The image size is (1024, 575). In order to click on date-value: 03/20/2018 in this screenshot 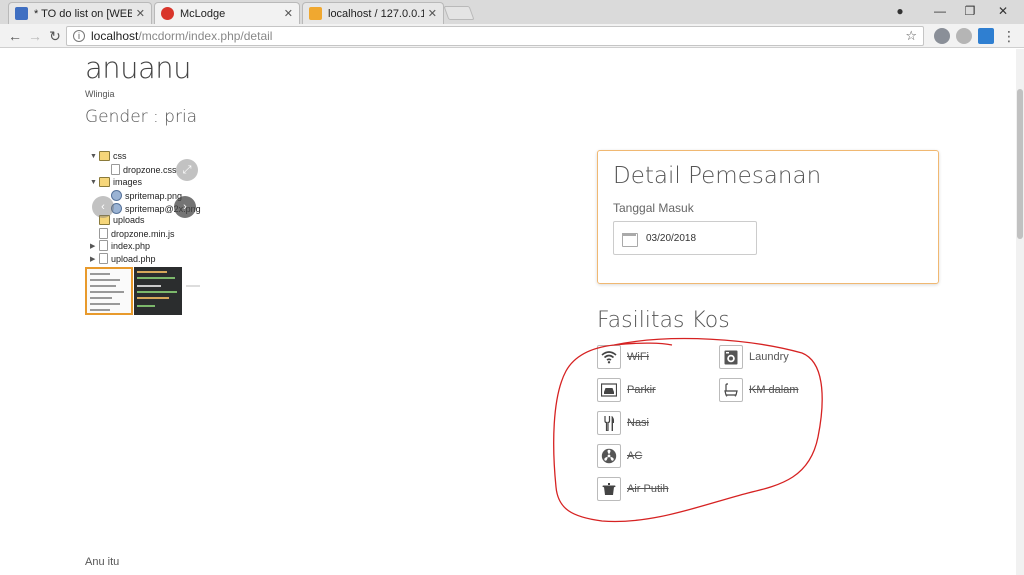, I will do `click(671, 238)`.